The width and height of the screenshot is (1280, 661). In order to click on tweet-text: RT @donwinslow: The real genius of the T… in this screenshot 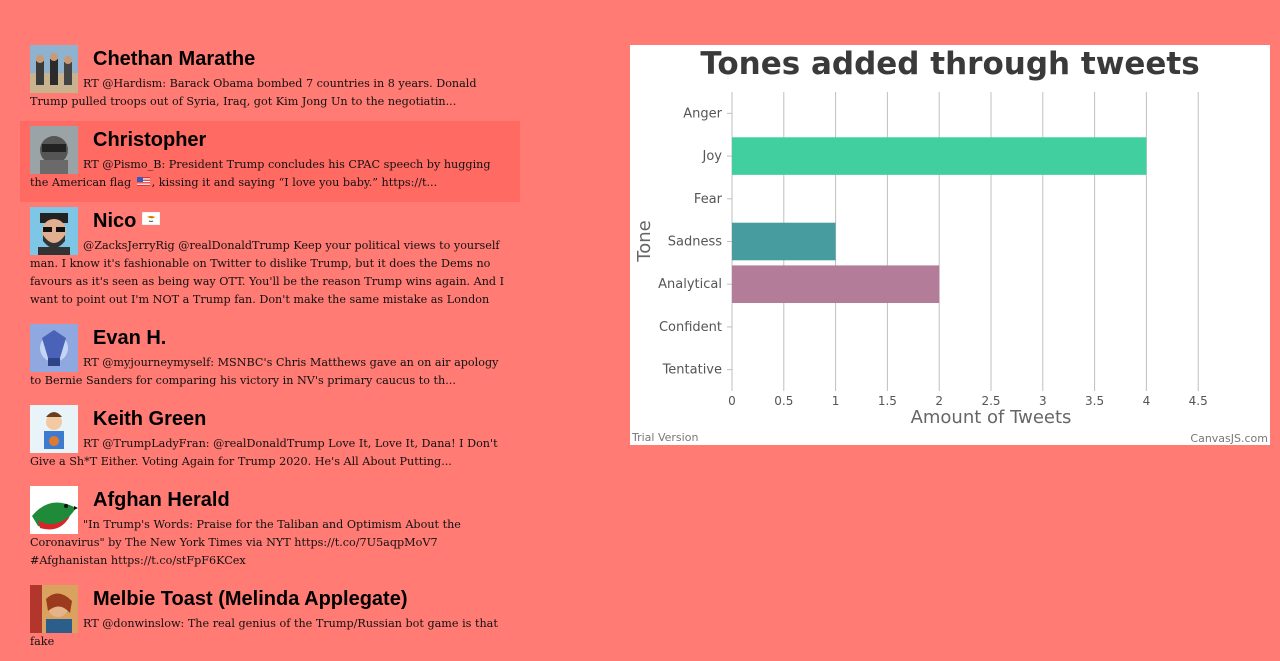, I will do `click(264, 632)`.